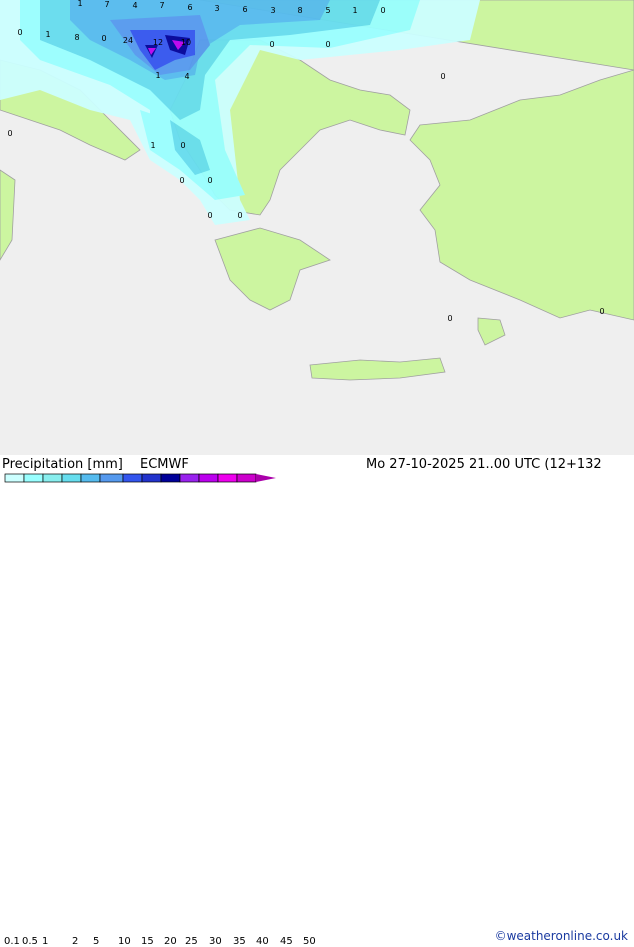 The height and width of the screenshot is (947, 634). I want to click on legend-tick: 30, so click(215, 941).